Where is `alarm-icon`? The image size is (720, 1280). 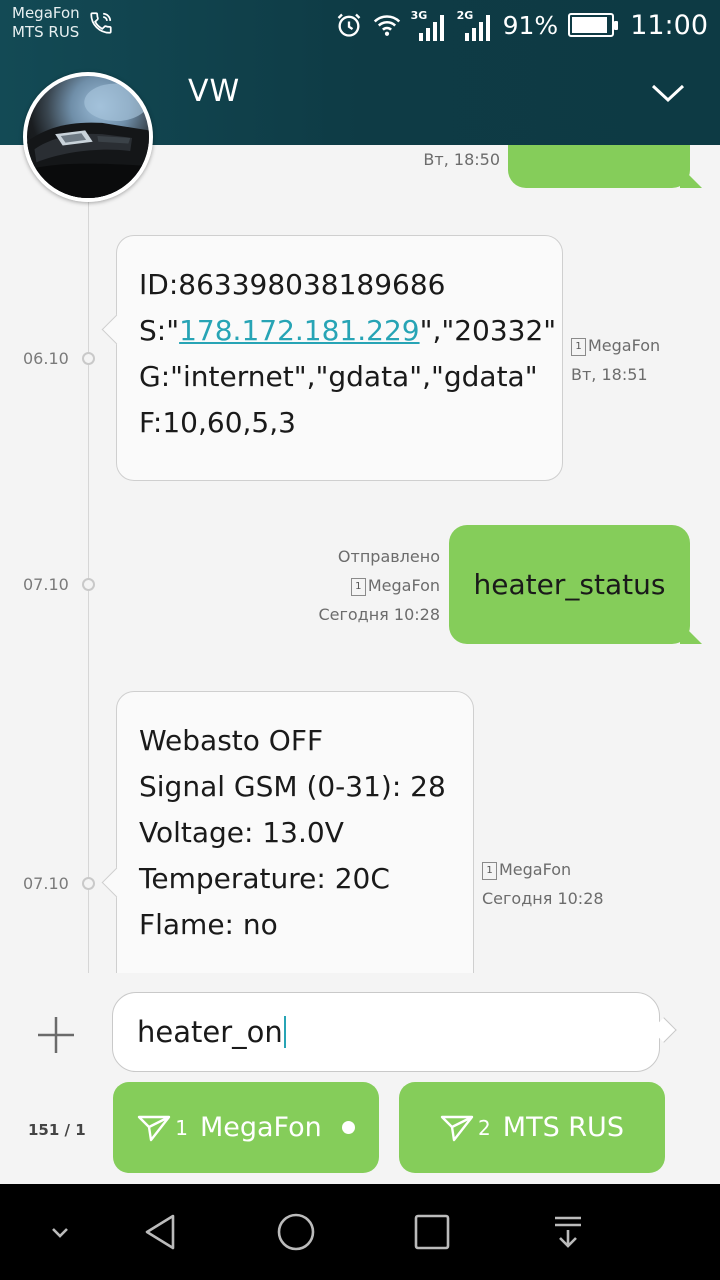 alarm-icon is located at coordinates (348, 25).